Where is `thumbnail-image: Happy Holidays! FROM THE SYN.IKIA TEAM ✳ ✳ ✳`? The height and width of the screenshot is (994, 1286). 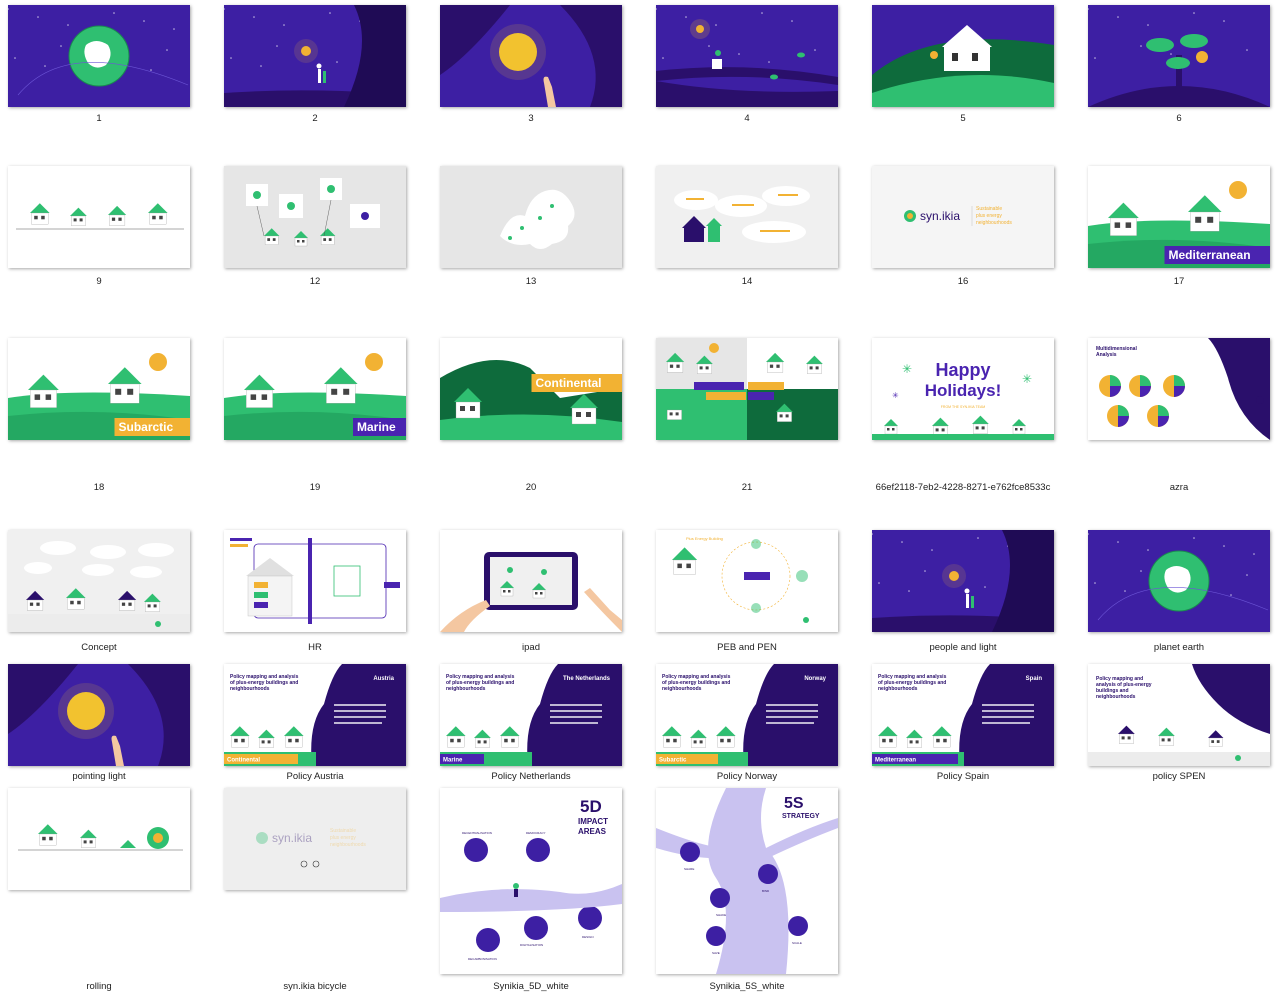 thumbnail-image: Happy Holidays! FROM THE SYN.IKIA TEAM ✳ ✳ ✳ is located at coordinates (963, 389).